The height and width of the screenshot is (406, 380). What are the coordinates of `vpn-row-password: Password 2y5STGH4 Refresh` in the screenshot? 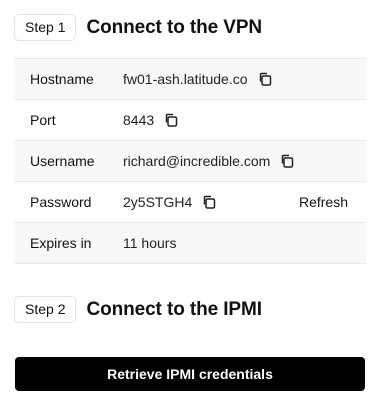 It's located at (190, 202).